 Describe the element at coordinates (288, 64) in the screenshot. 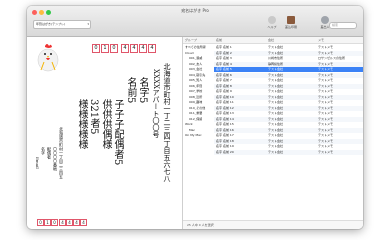

I see `table-row: 名字 名前 4 静岡県住所 テストメモ` at that location.